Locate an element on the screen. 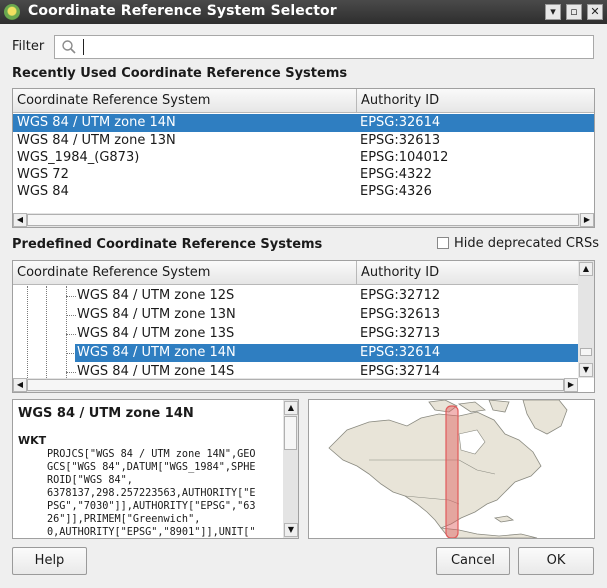  recent-horizontal-scrollbar: ◀ ▶ is located at coordinates (303, 220).